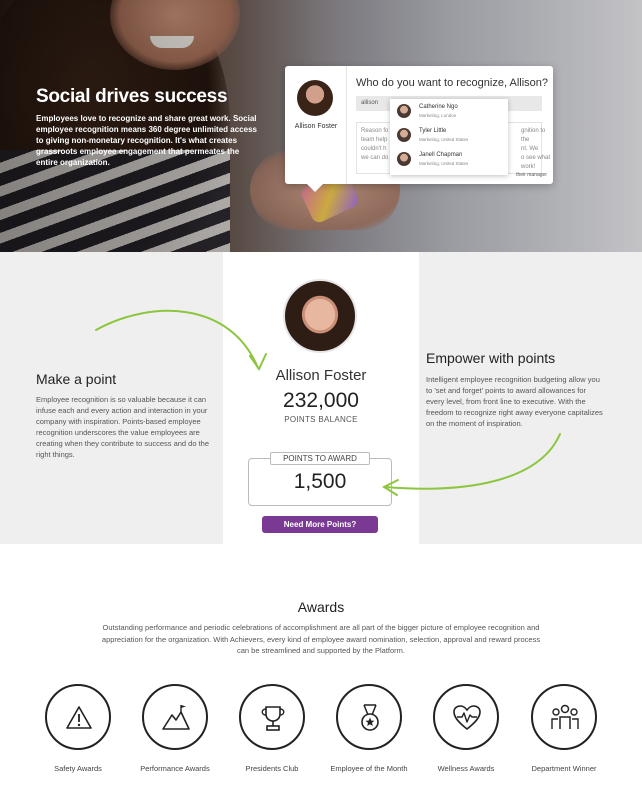 This screenshot has width=642, height=786. I want to click on award-label: Department Winner, so click(564, 768).